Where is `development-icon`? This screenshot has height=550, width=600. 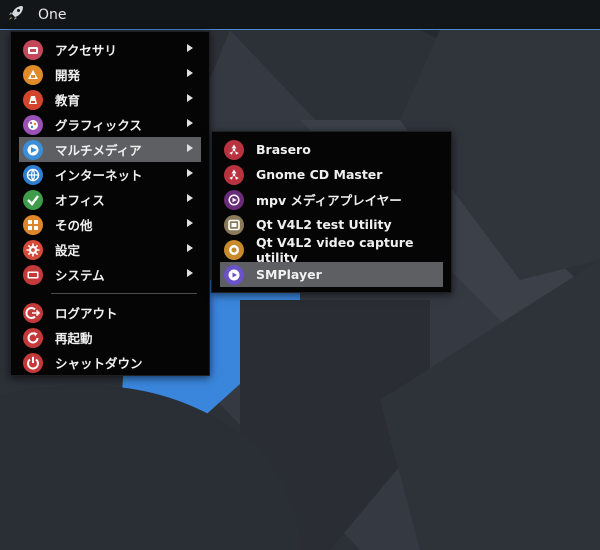 development-icon is located at coordinates (33, 74).